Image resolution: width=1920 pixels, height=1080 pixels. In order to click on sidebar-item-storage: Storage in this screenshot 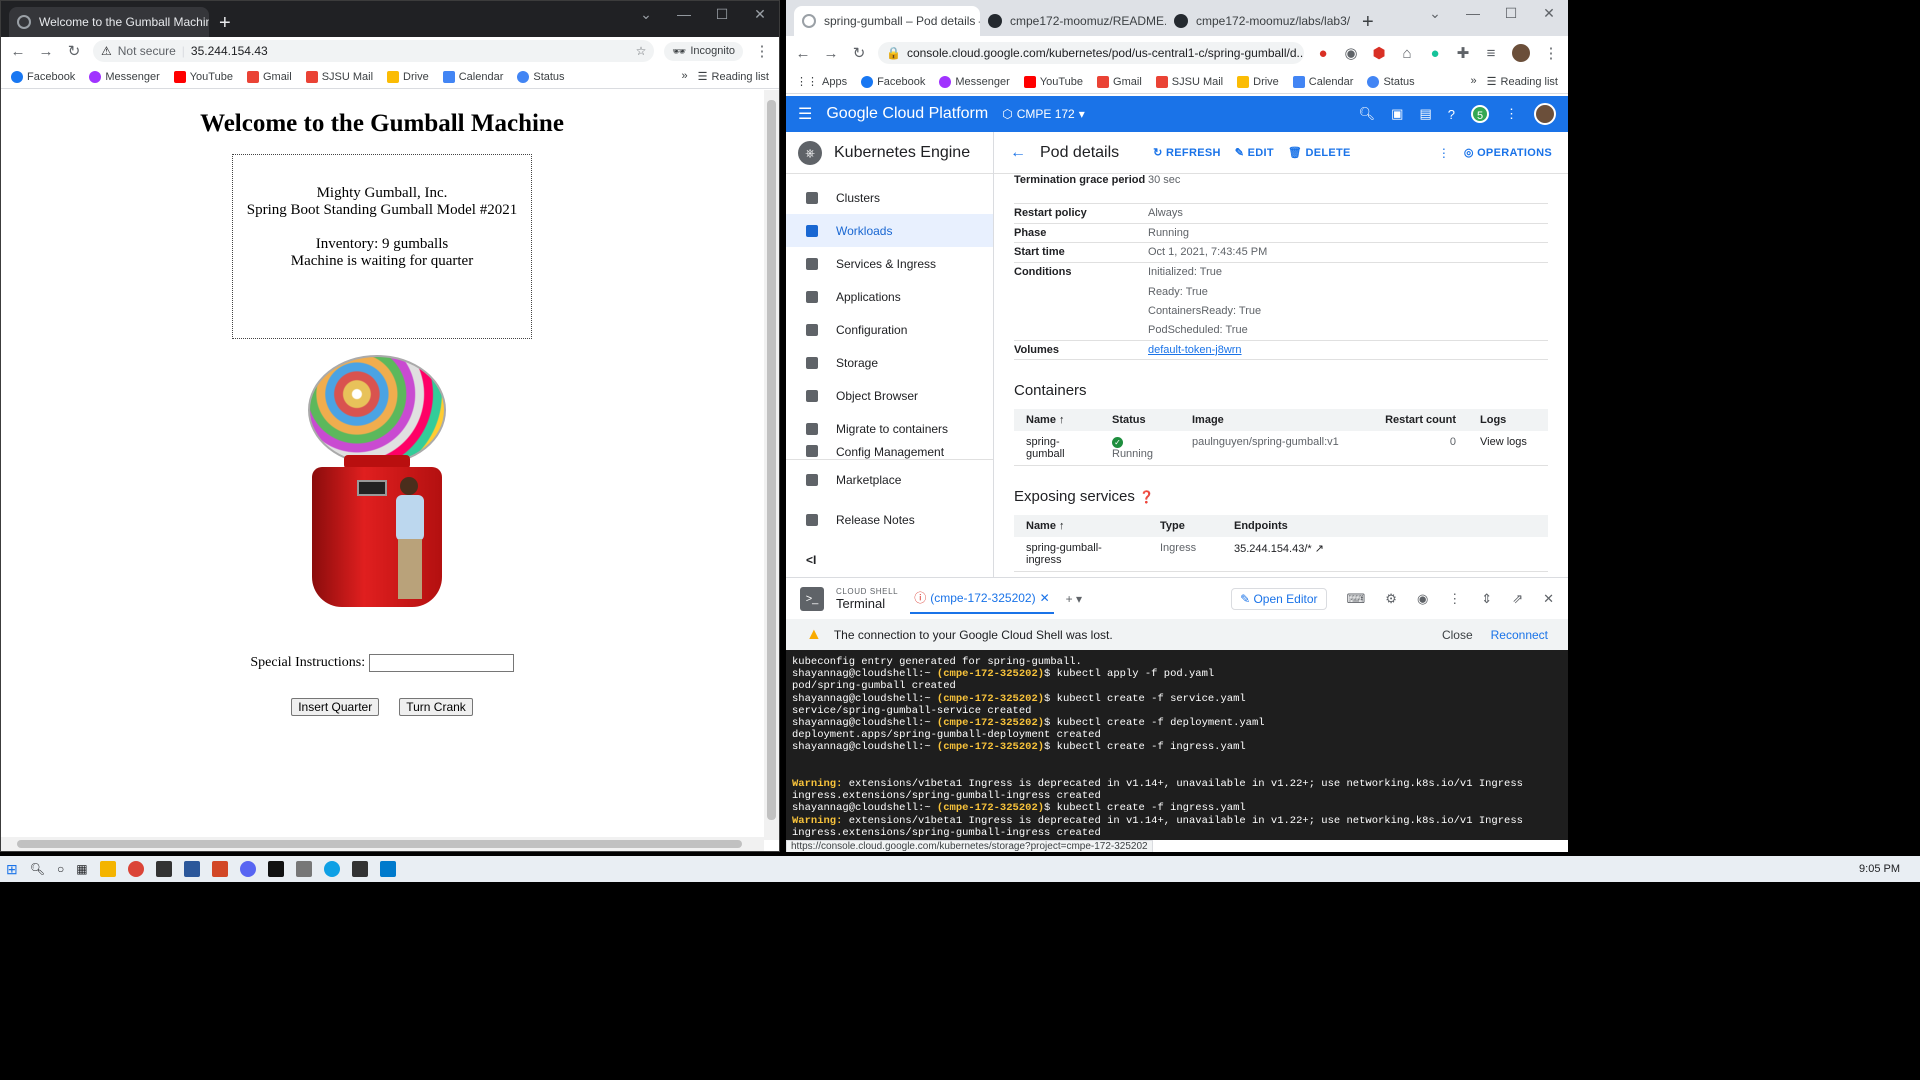, I will do `click(889, 362)`.